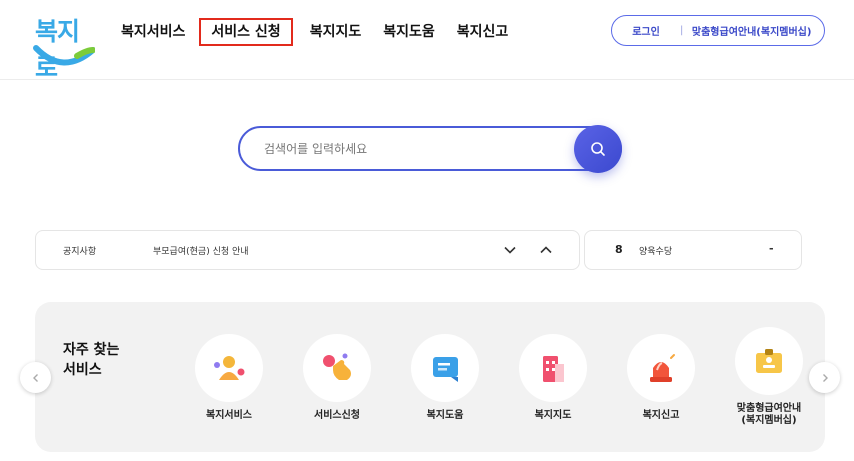 This screenshot has height=461, width=854. What do you see at coordinates (414, 148) in the screenshot?
I see `search-input` at bounding box center [414, 148].